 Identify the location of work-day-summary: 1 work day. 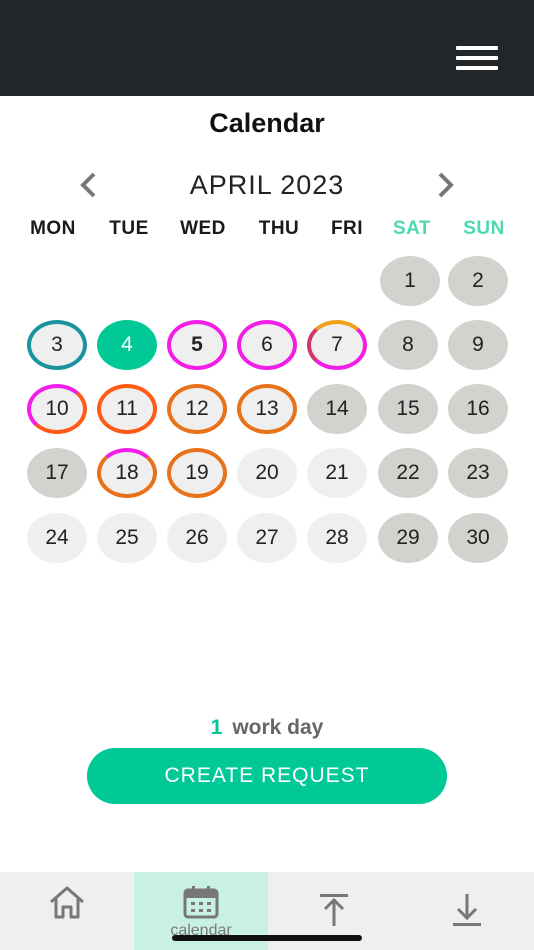
(267, 728).